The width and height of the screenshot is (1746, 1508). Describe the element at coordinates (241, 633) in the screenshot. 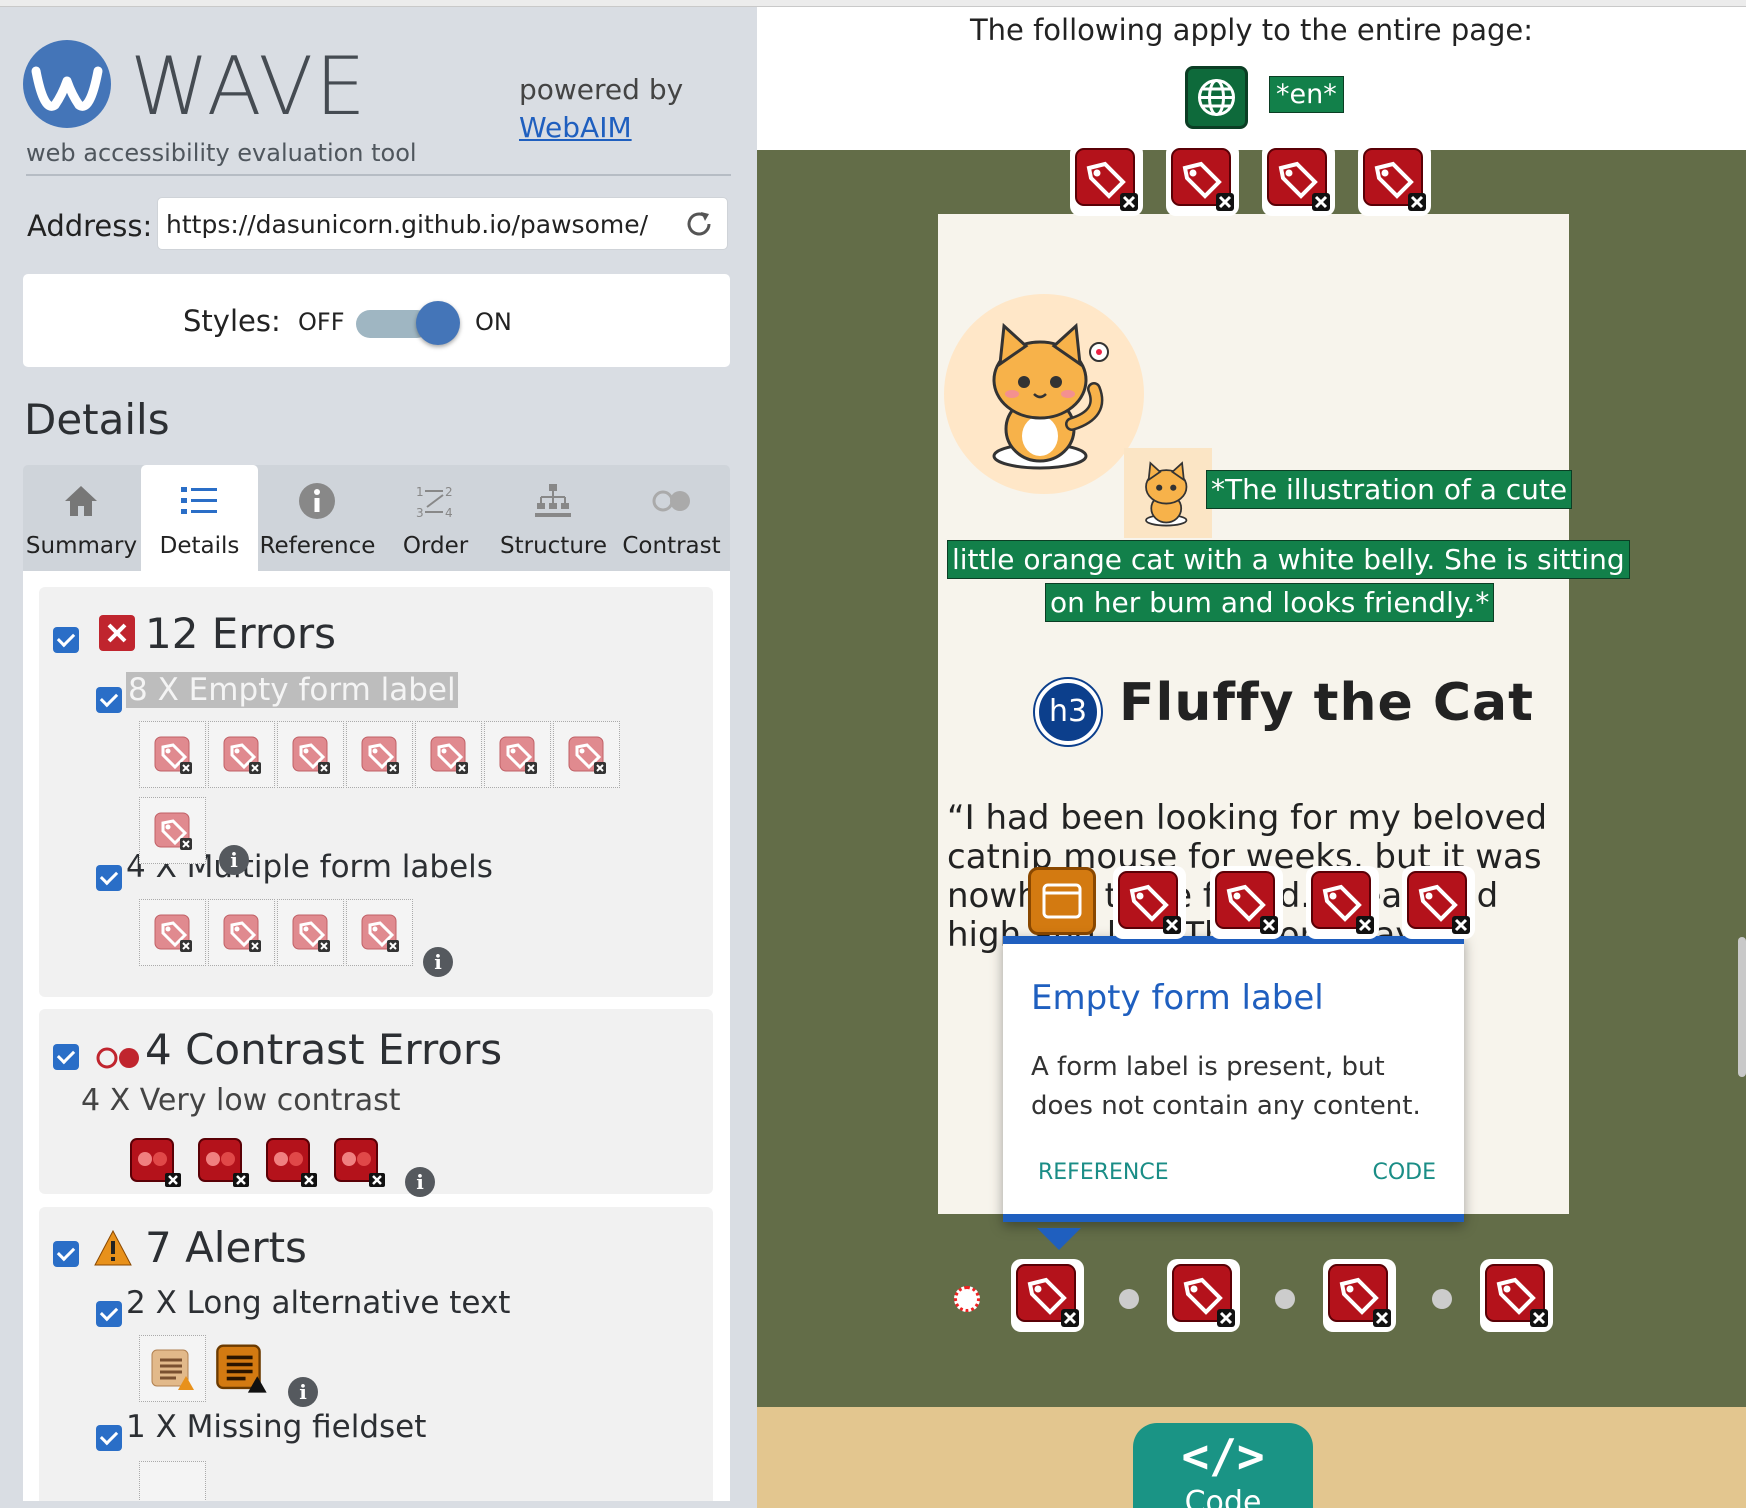

I see `errors-title: 12 Errors` at that location.